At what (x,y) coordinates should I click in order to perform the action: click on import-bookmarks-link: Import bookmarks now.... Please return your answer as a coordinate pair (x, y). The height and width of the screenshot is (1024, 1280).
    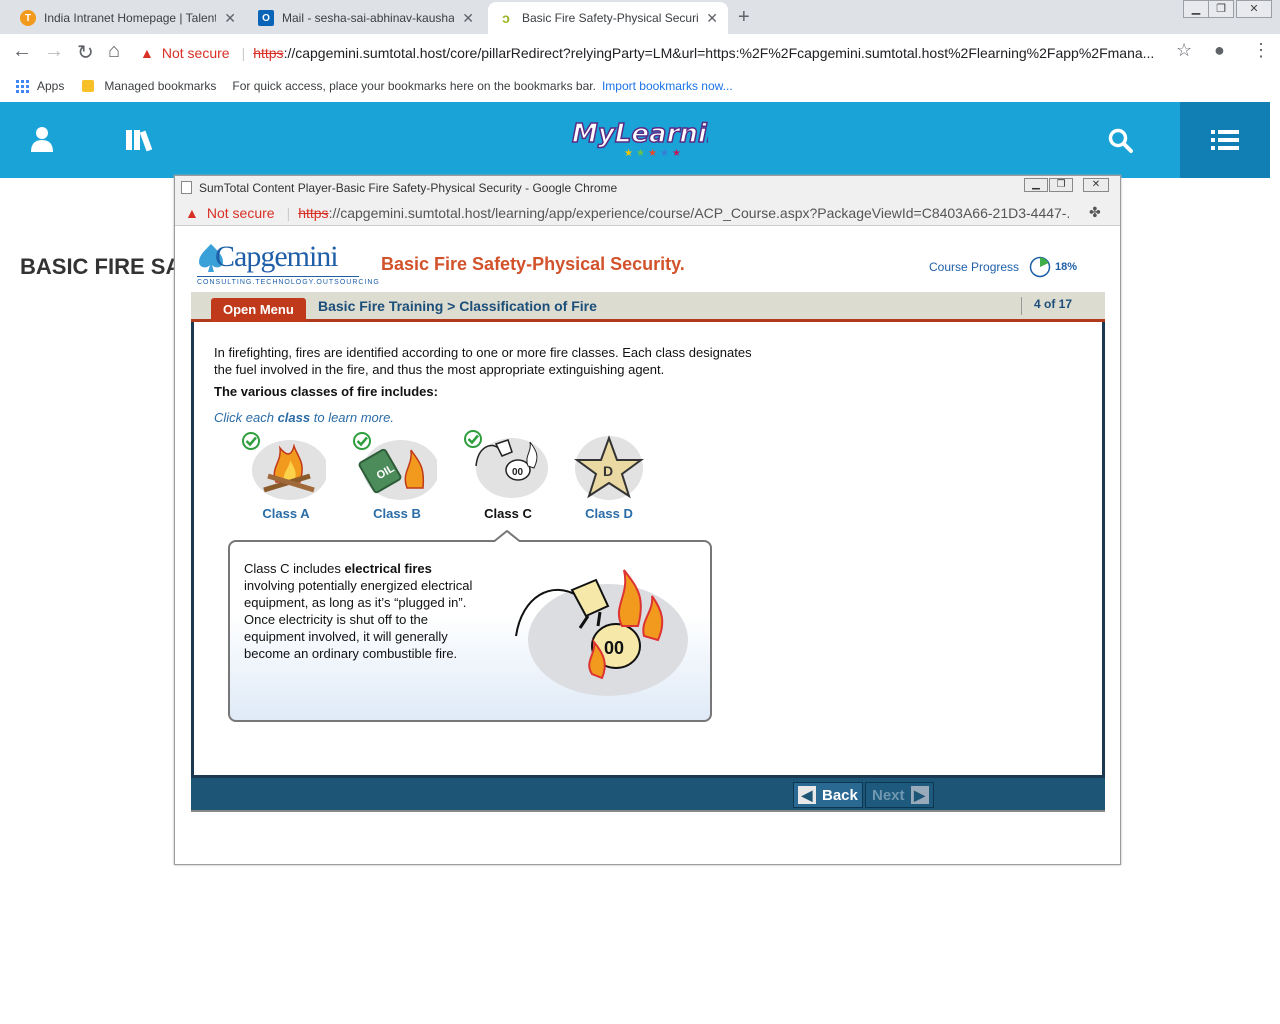
    Looking at the image, I should click on (667, 86).